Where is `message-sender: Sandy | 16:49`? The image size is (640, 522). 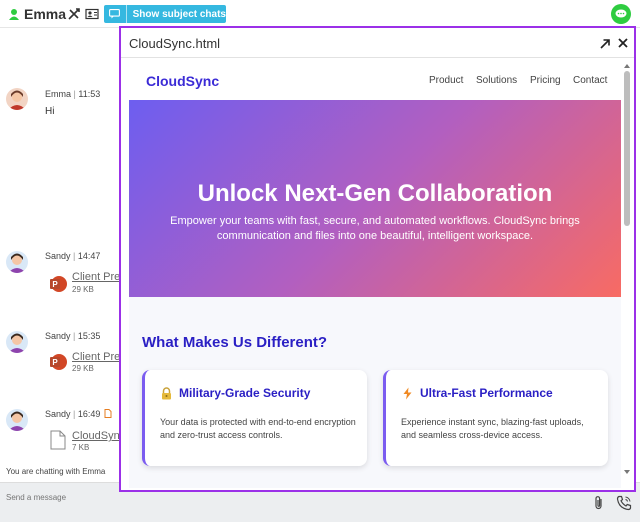
message-sender: Sandy | 16:49 is located at coordinates (73, 414).